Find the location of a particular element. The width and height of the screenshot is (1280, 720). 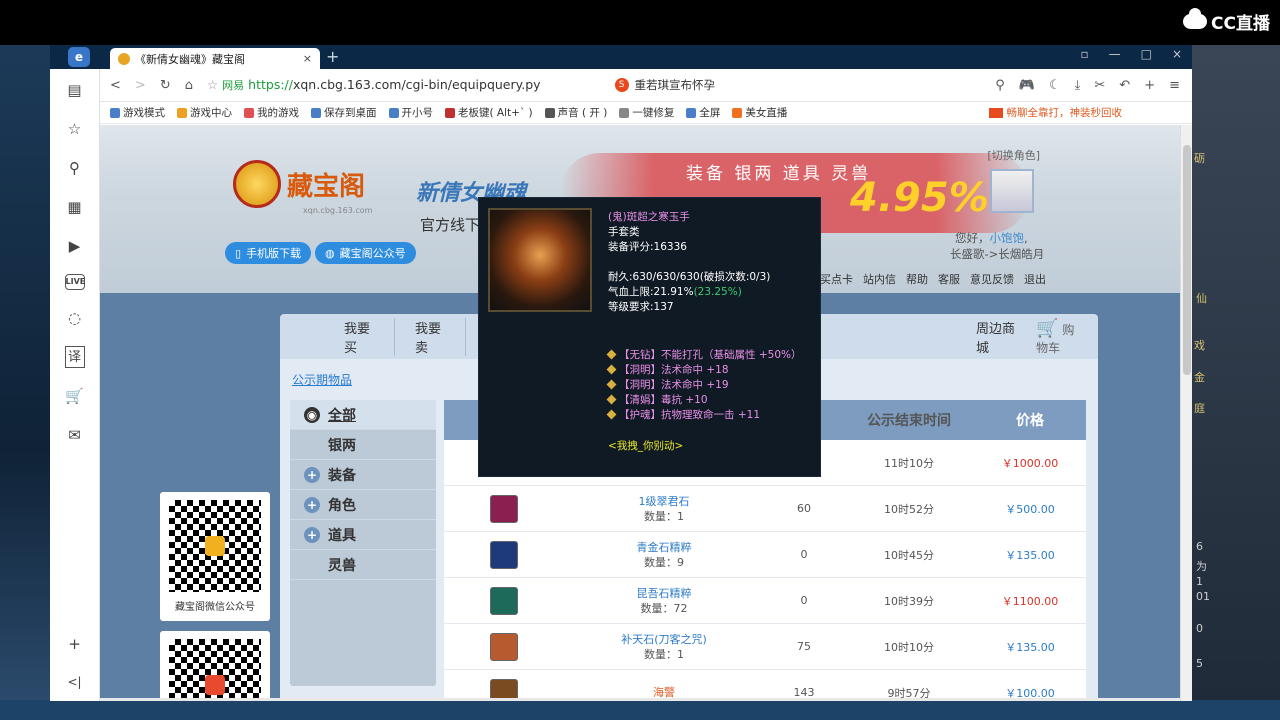

table-row: 补天石(刀客之咒) 数量：1 75 10时10分 ￥135.00 is located at coordinates (765, 647).